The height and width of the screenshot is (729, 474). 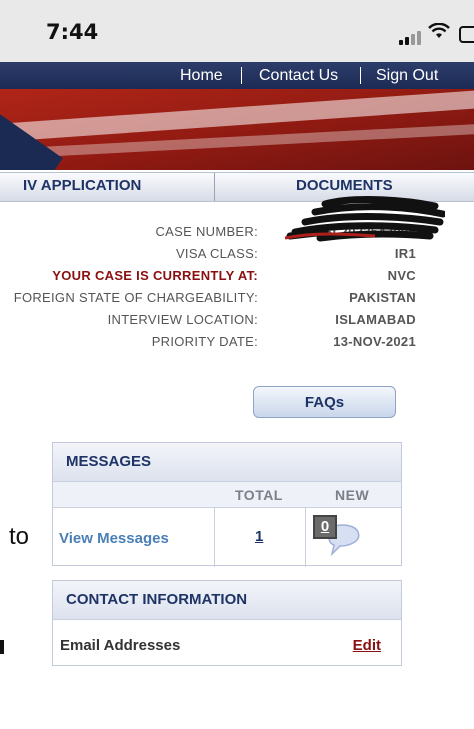 What do you see at coordinates (237, 129) in the screenshot?
I see `flag-banner` at bounding box center [237, 129].